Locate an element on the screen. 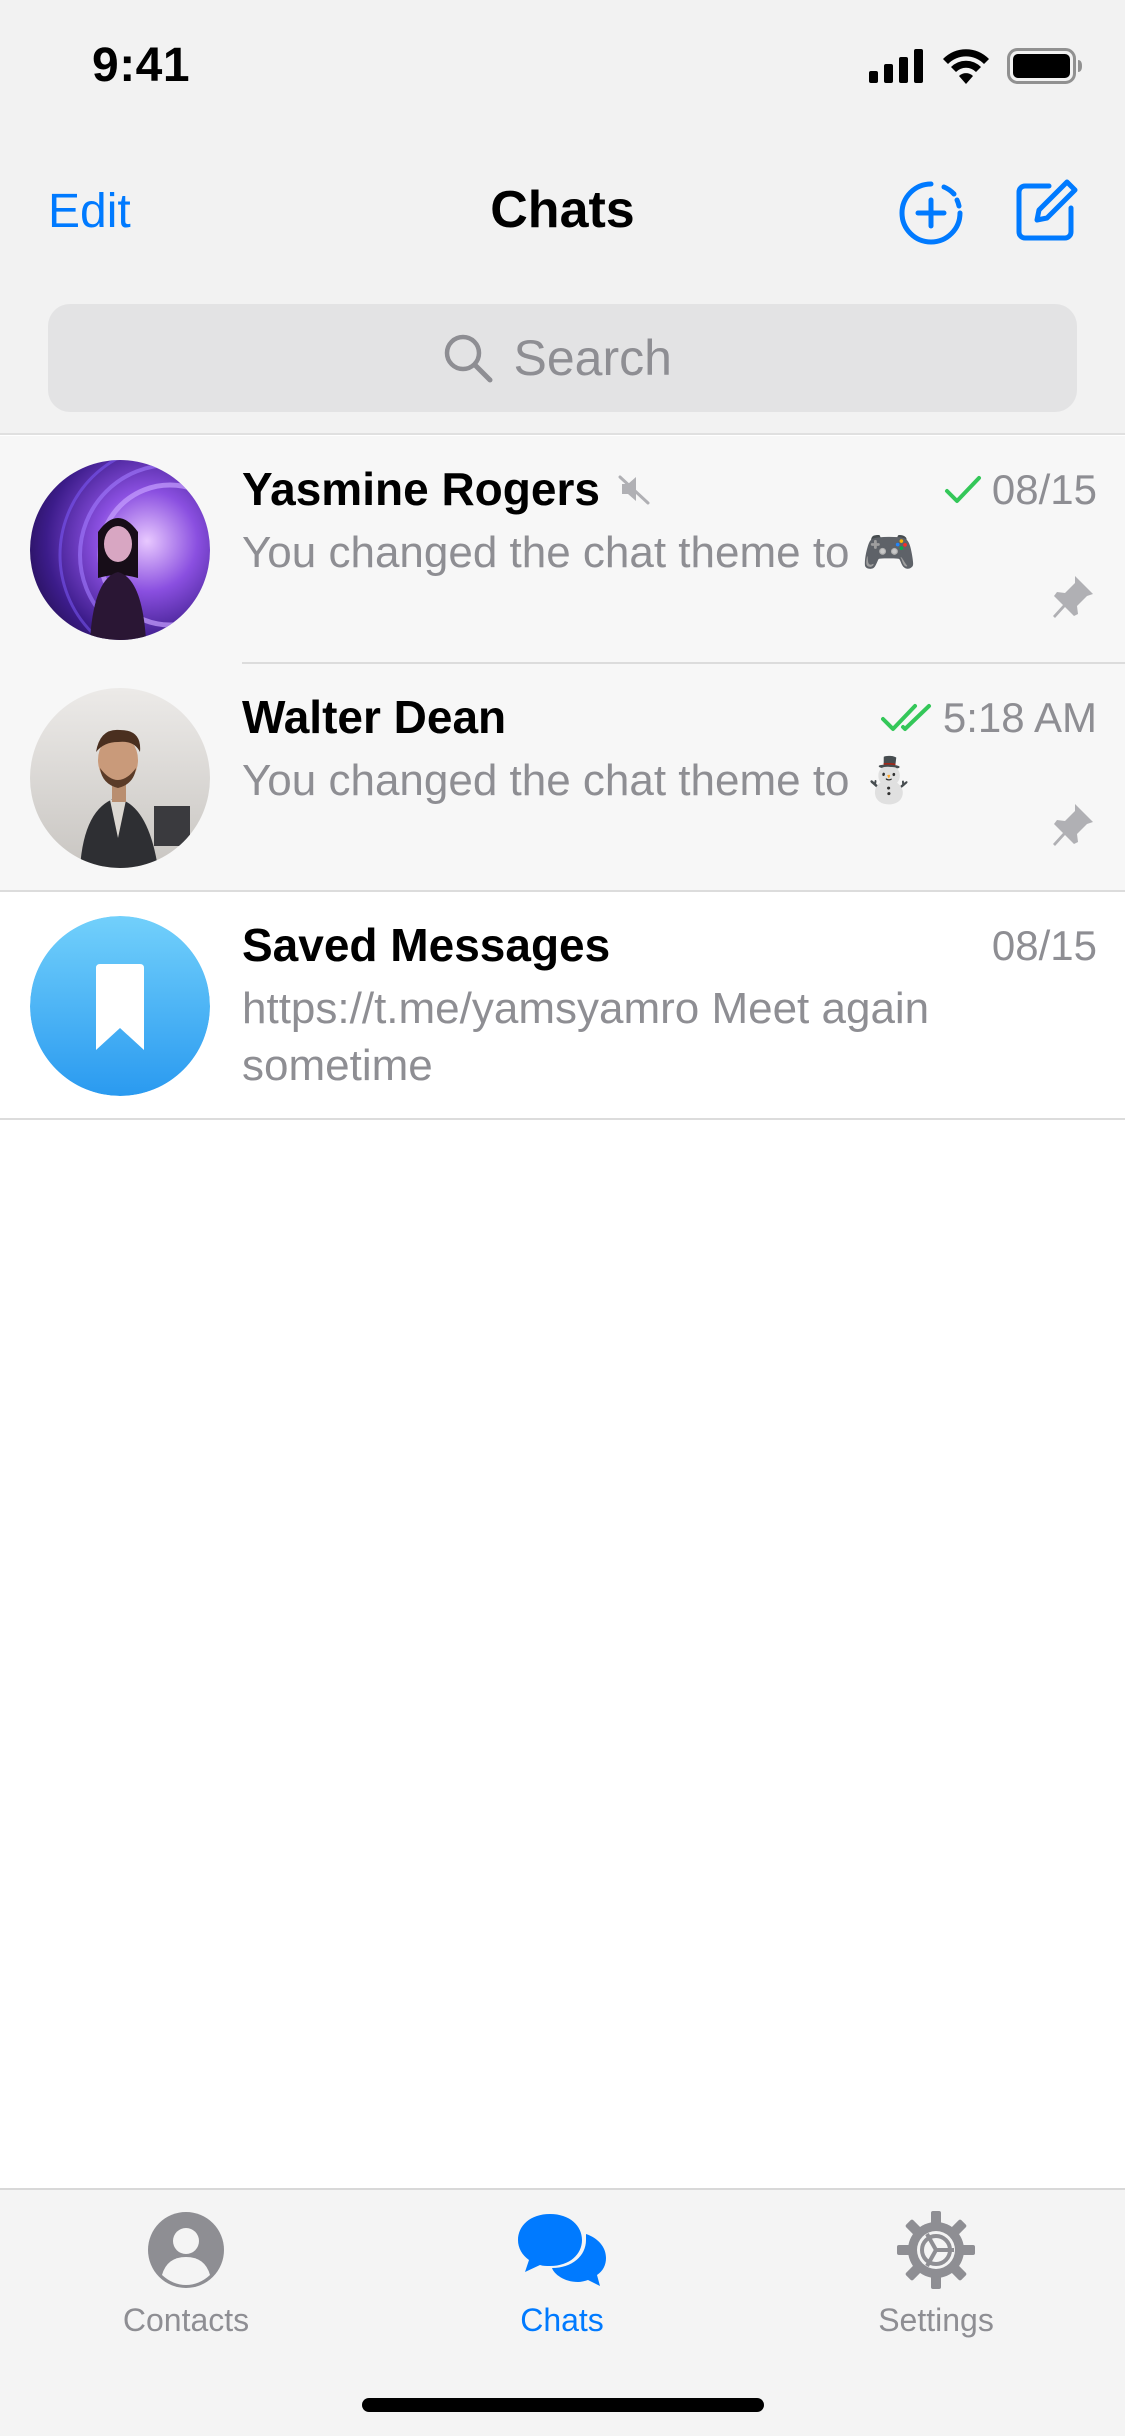 Image resolution: width=1125 pixels, height=2436 pixels. chat-time: 5:18 AM is located at coordinates (1019, 717).